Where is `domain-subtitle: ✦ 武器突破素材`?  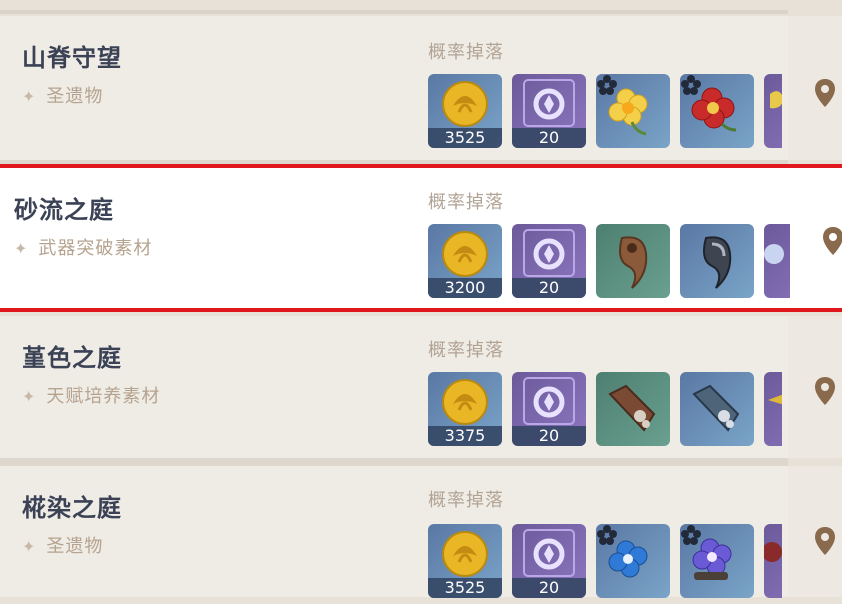
domain-subtitle: ✦ 武器突破素材 is located at coordinates (83, 247).